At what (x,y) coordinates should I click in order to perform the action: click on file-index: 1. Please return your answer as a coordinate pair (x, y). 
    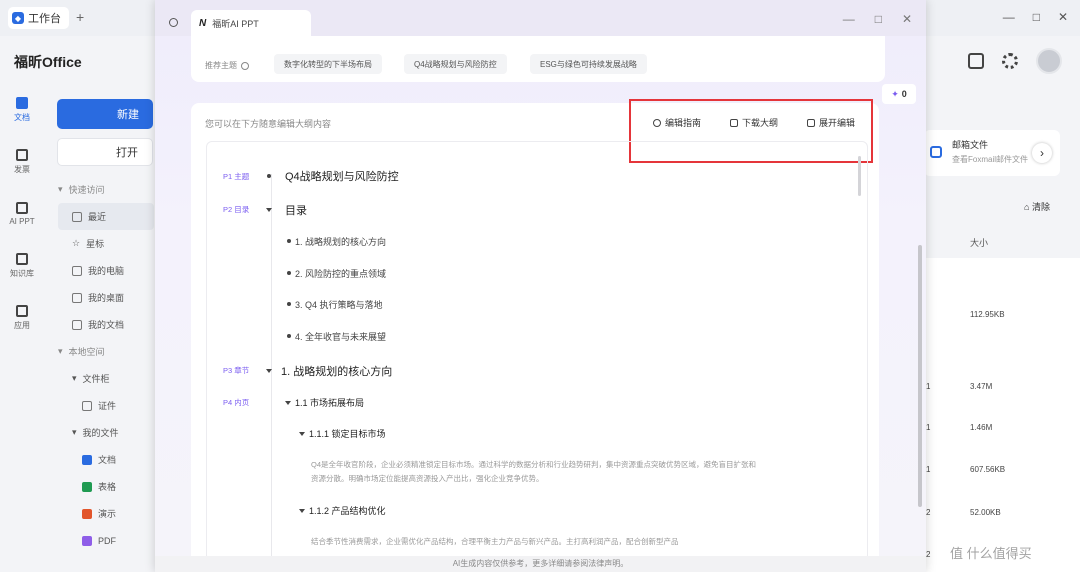
    Looking at the image, I should click on (928, 427).